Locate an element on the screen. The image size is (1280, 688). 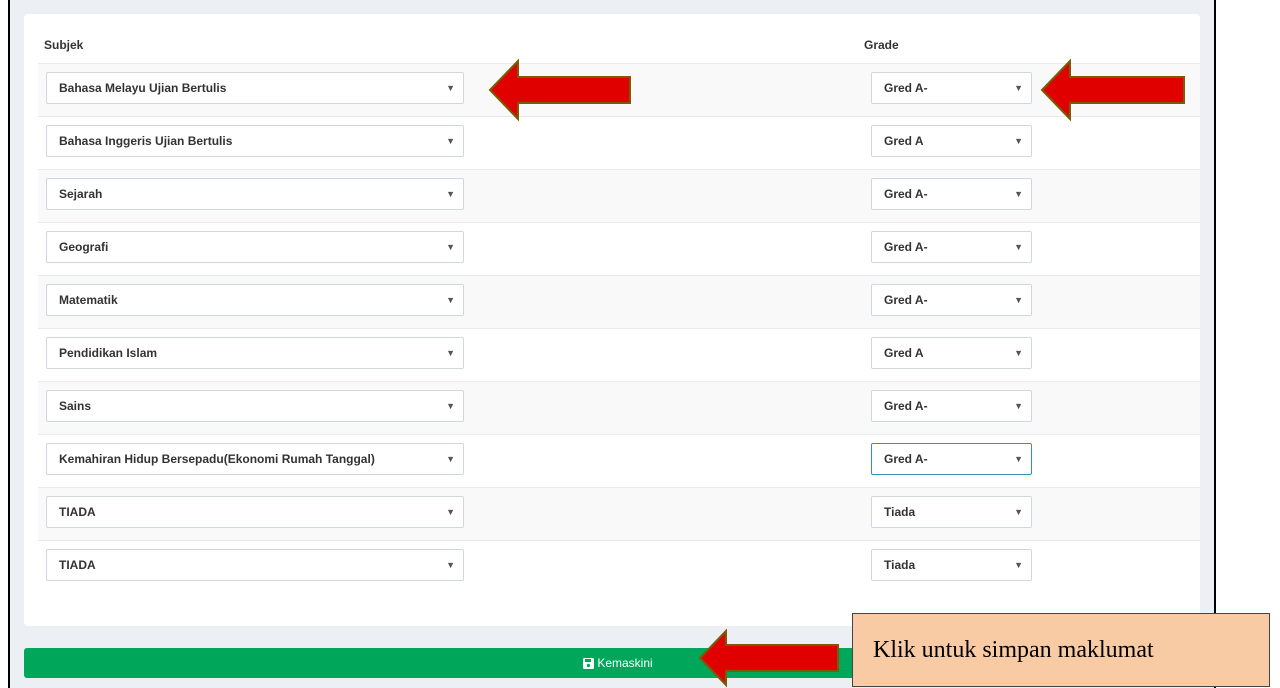
subject-value: Pendidikan Islam is located at coordinates (108, 353).